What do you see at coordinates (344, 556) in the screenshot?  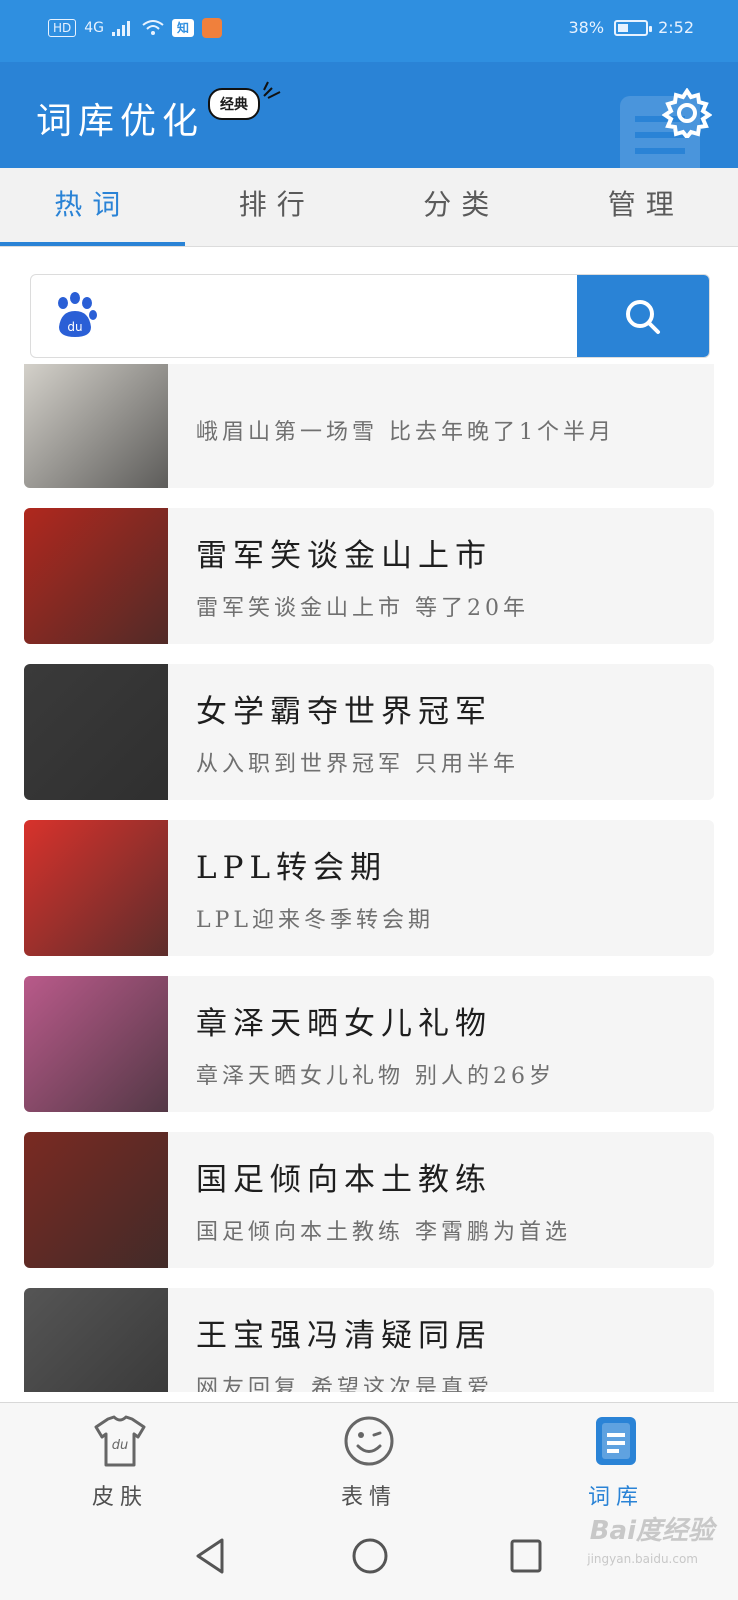 I see `hot-word-title: 雷军笑谈金山上市` at bounding box center [344, 556].